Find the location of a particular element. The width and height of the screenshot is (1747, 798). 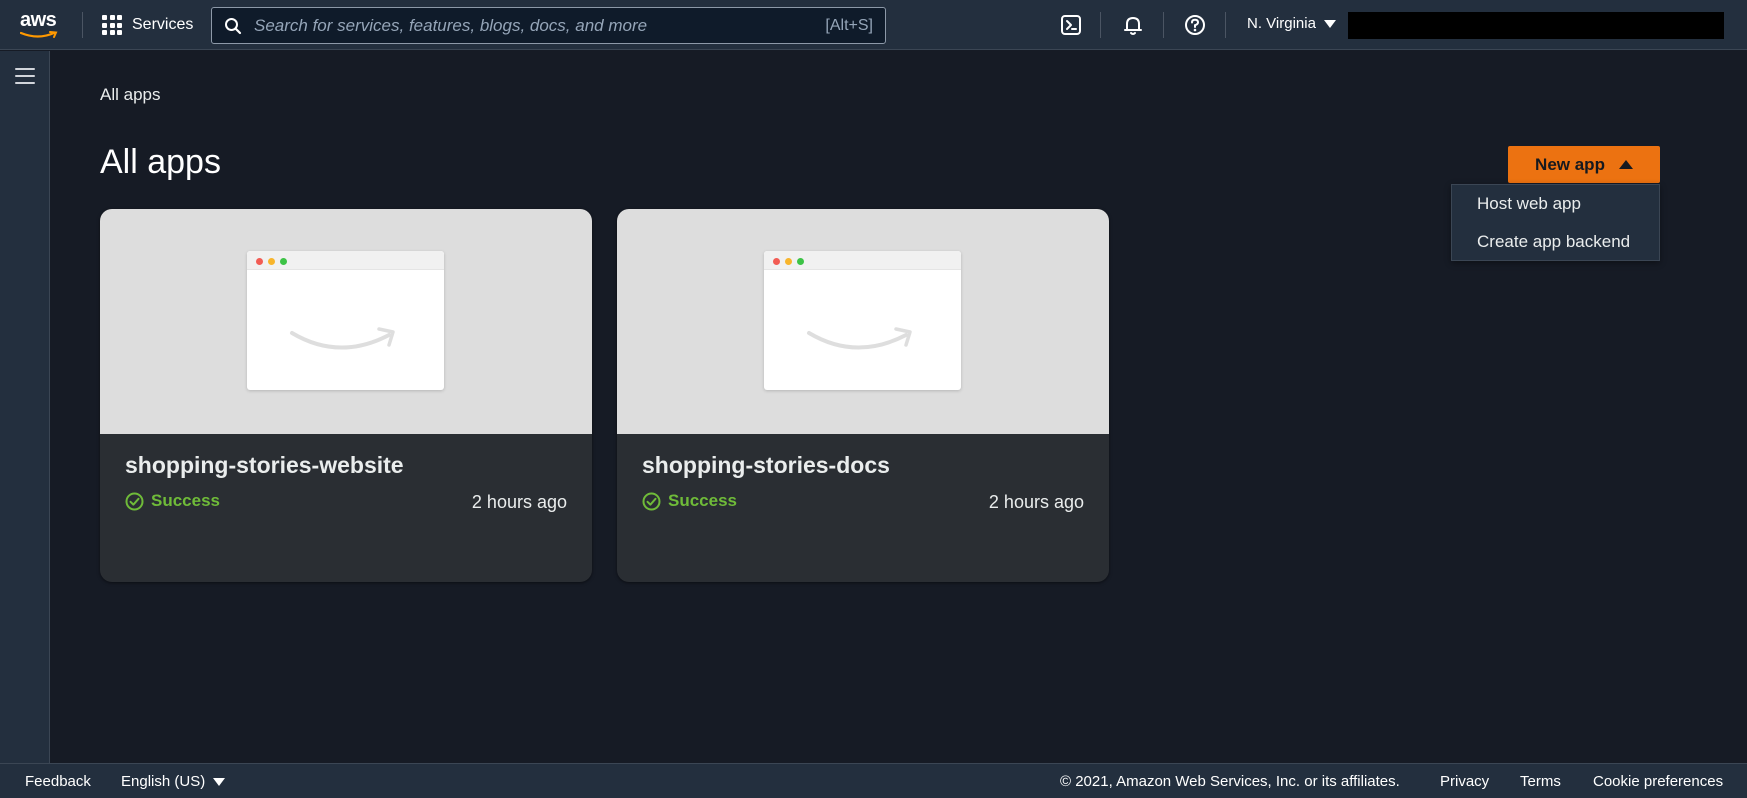

region-selector: N. Virginia is located at coordinates (1291, 23).